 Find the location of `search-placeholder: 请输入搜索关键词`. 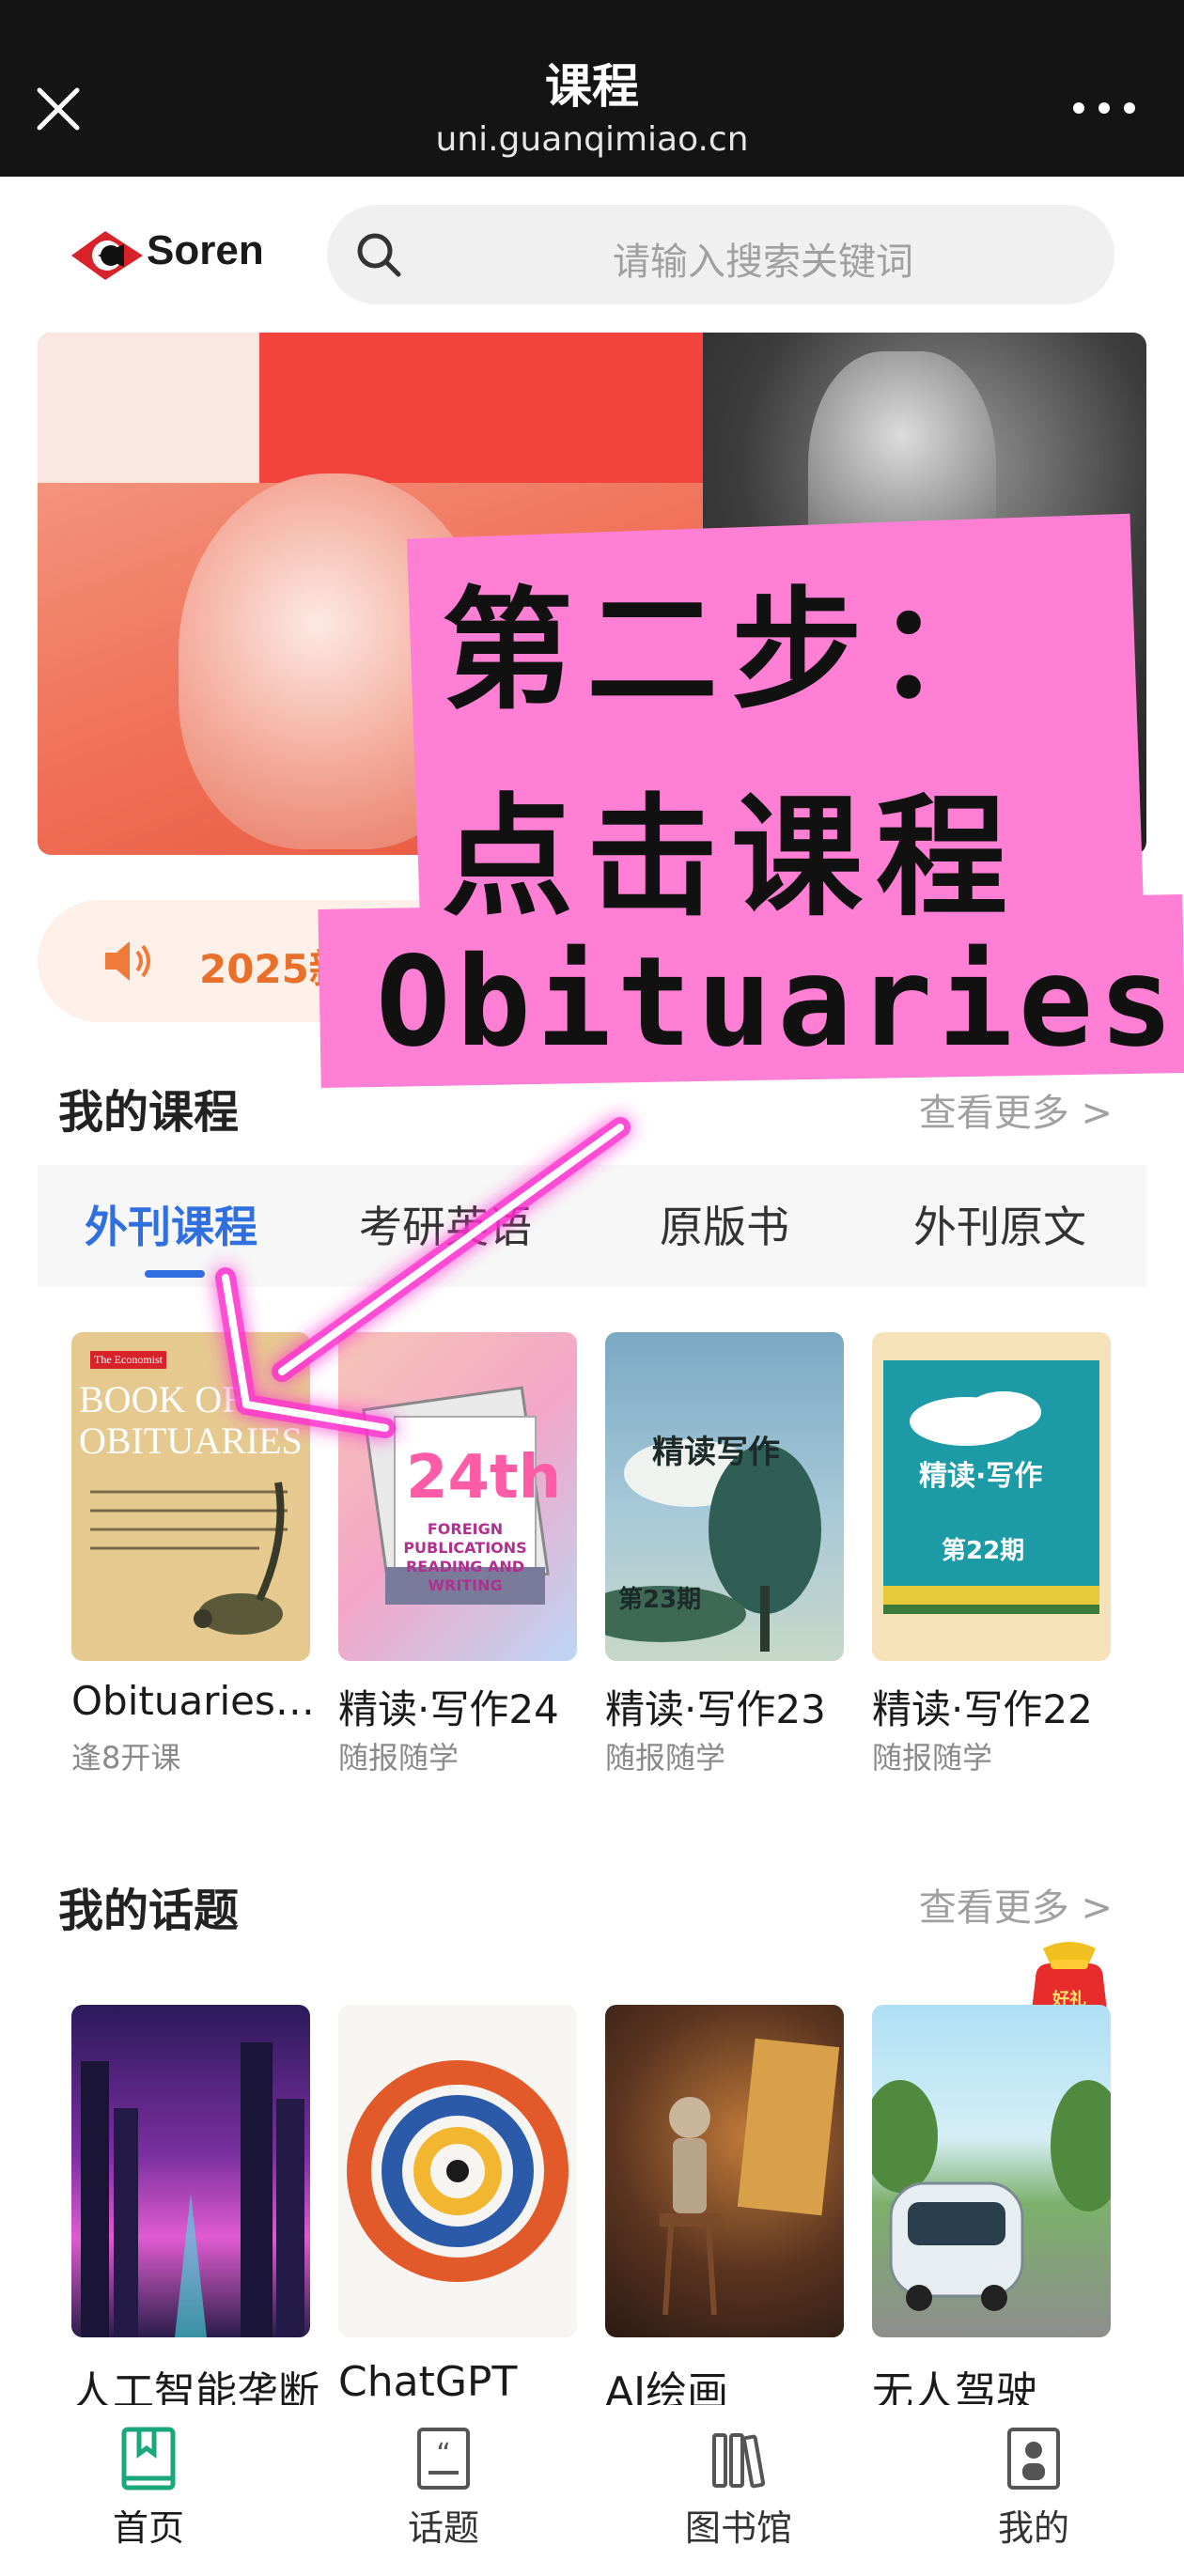

search-placeholder: 请输入搜索关键词 is located at coordinates (763, 262).